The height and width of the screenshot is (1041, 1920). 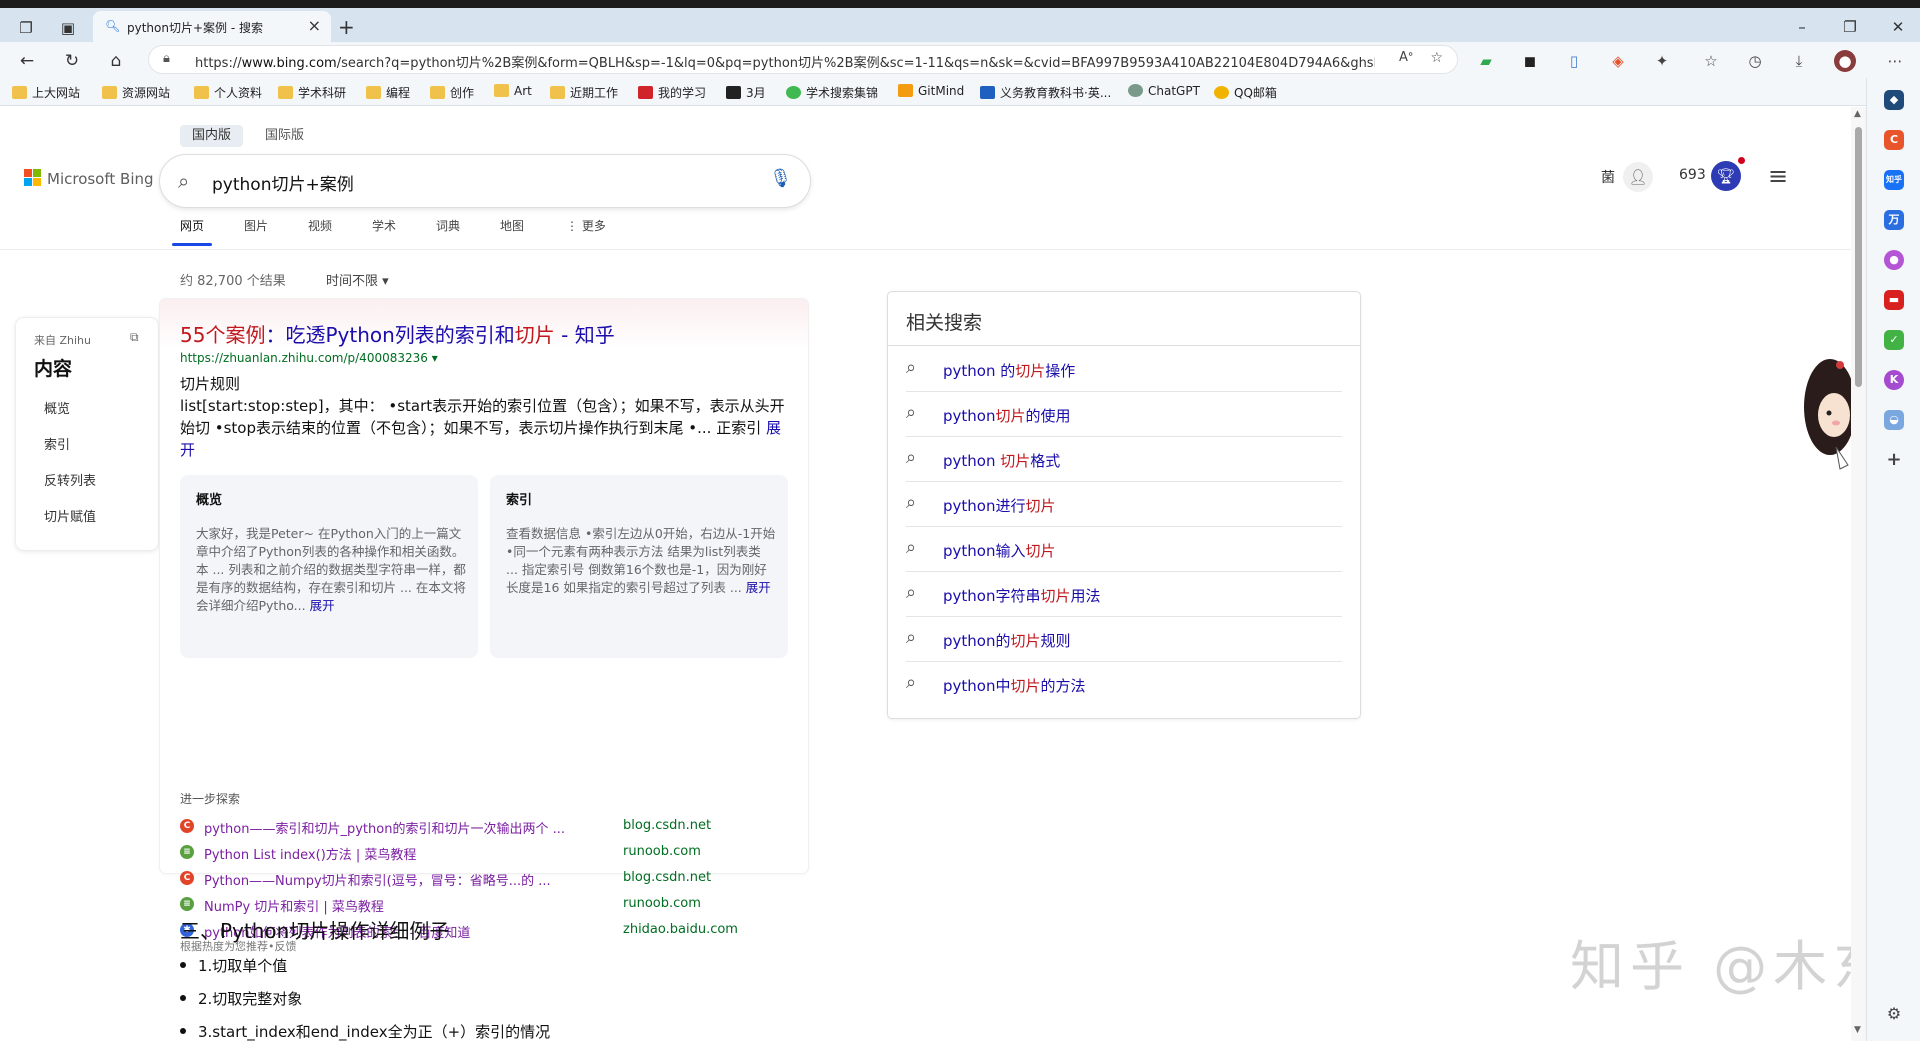 I want to click on close-icon: ×, so click(x=314, y=25).